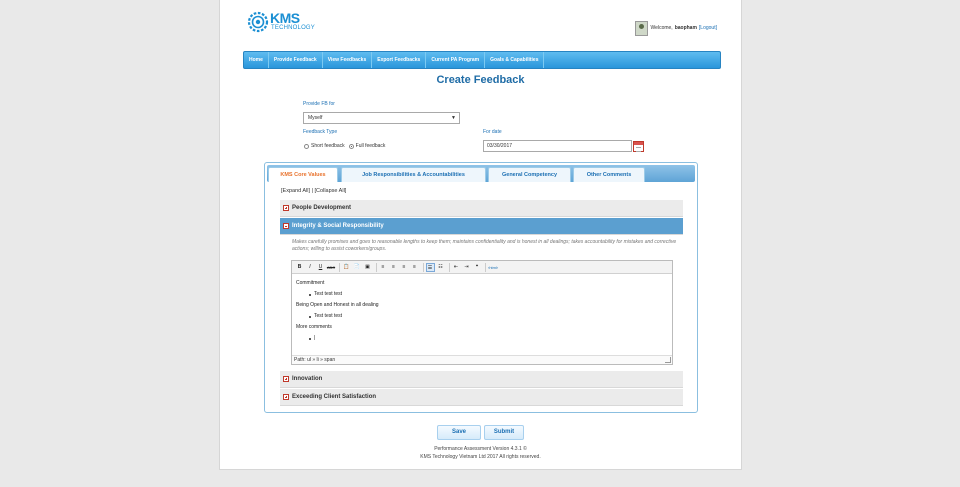 Image resolution: width=960 pixels, height=487 pixels. Describe the element at coordinates (504, 432) in the screenshot. I see `submit-button: Submit` at that location.